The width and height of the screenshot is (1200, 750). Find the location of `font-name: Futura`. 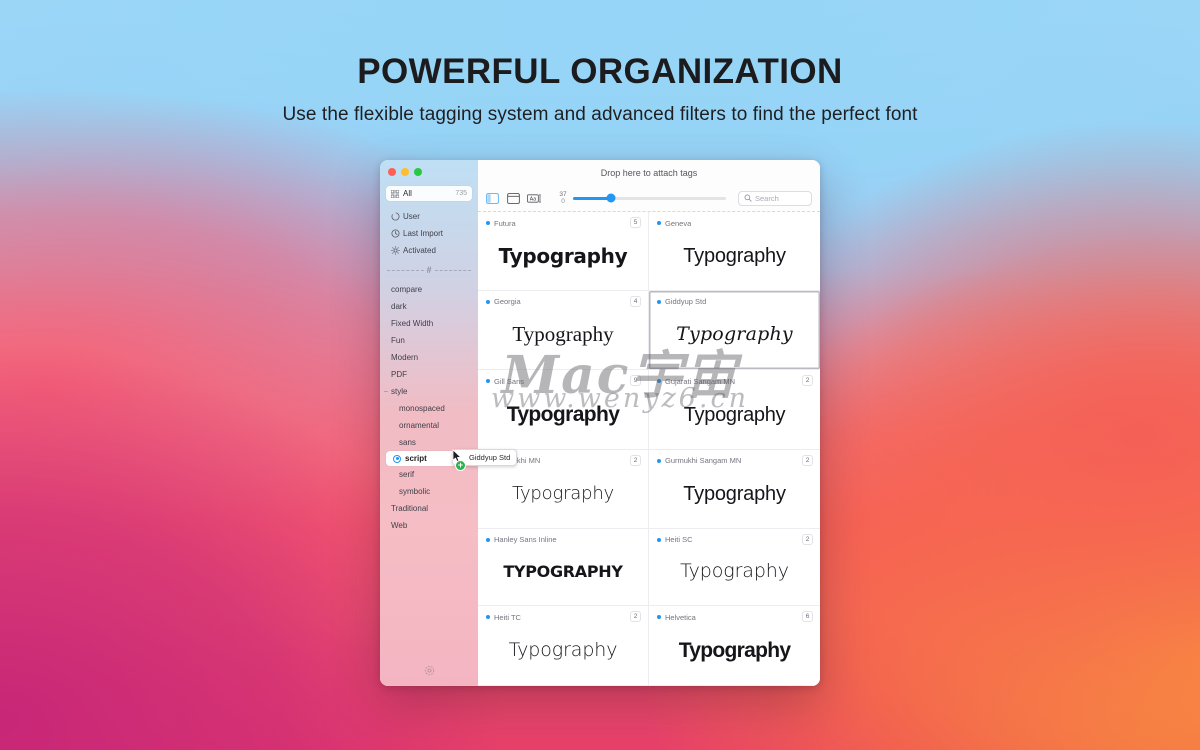

font-name: Futura is located at coordinates (505, 223).